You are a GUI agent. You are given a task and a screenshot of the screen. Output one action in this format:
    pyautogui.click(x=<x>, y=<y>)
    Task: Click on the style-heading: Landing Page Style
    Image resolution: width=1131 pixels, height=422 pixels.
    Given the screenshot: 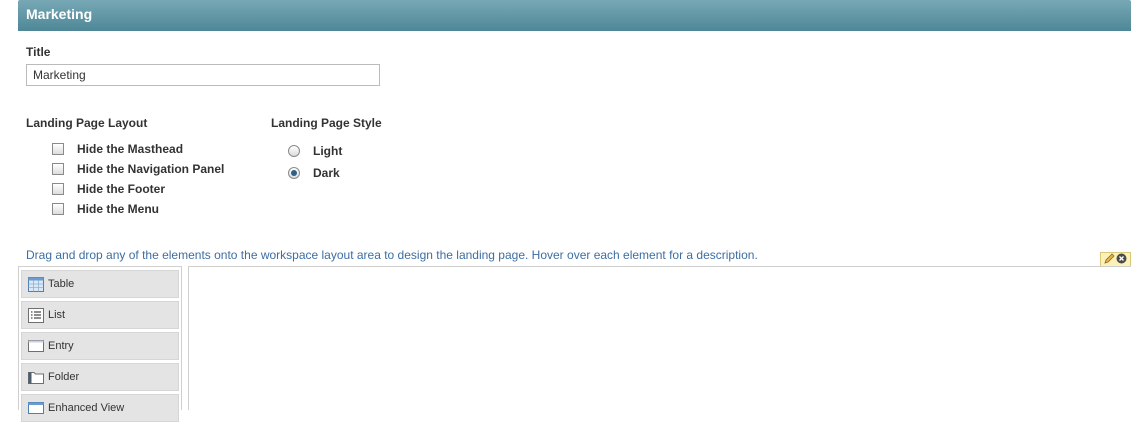 What is the action you would take?
    pyautogui.click(x=326, y=123)
    